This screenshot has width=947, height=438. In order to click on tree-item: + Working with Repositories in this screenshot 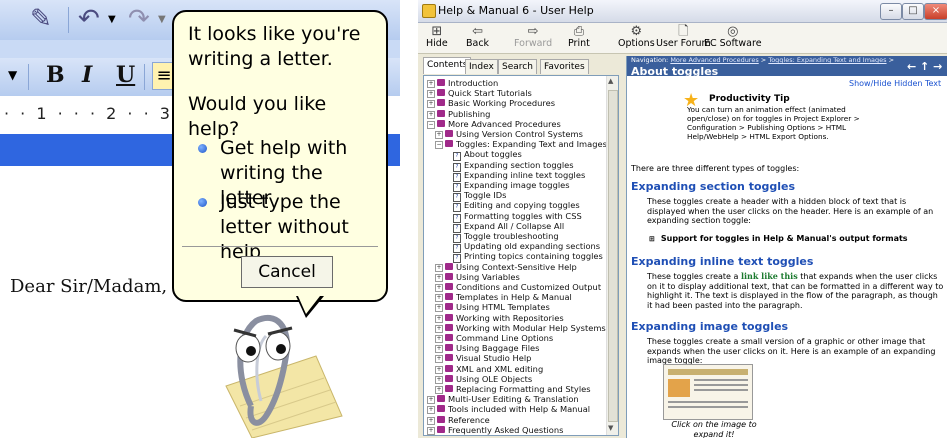, I will do `click(499, 318)`.